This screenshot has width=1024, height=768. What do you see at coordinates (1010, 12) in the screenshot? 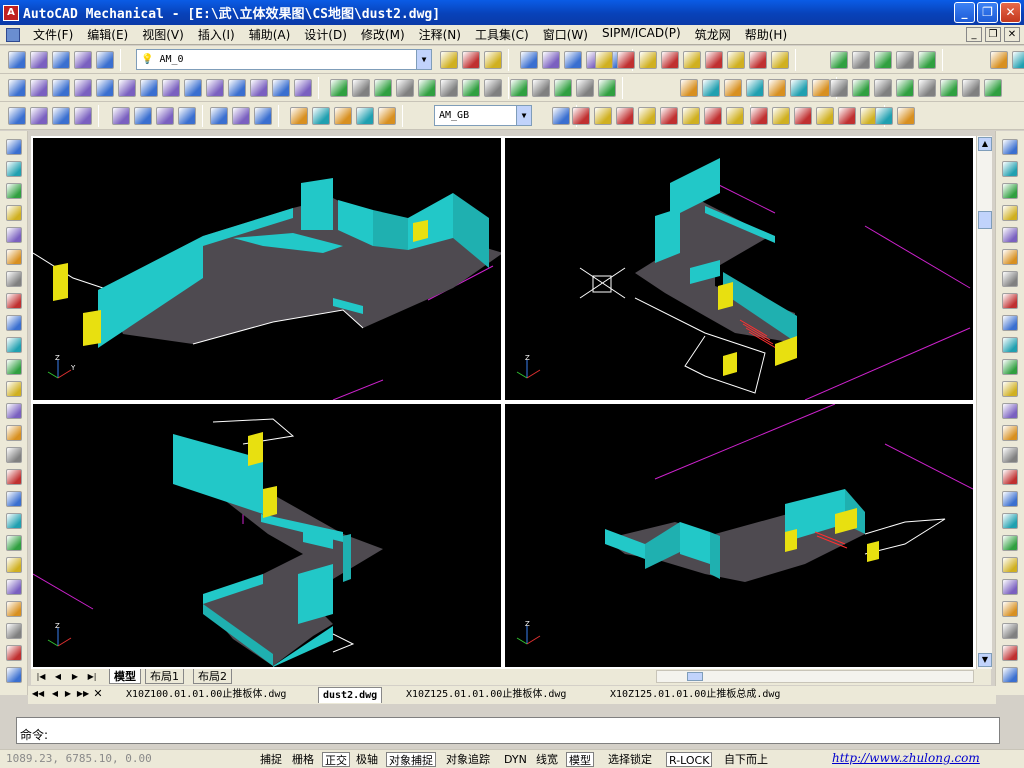
I see `close-button: ✕` at bounding box center [1010, 12].